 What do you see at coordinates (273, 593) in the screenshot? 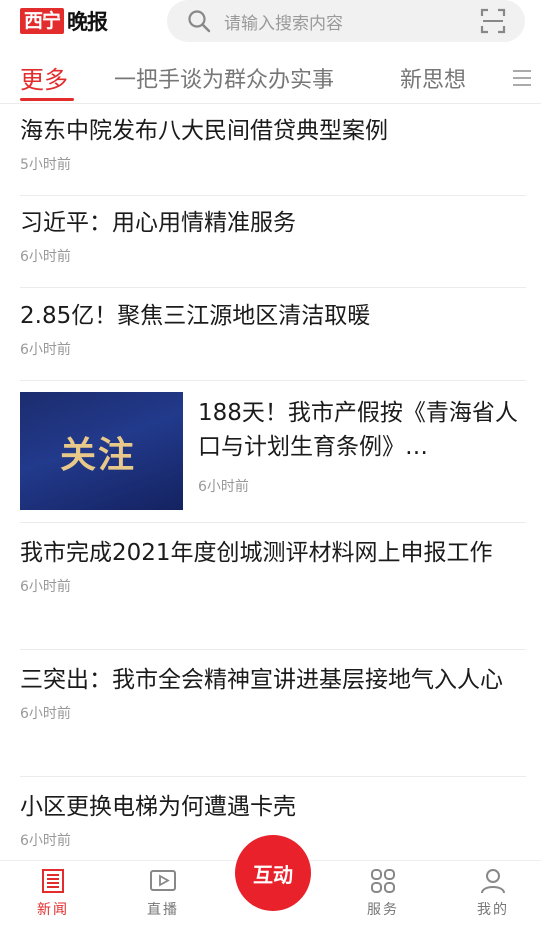
I see `news-item: 我市完成2021年度创城测评材料网上申报工作 6小时前` at bounding box center [273, 593].